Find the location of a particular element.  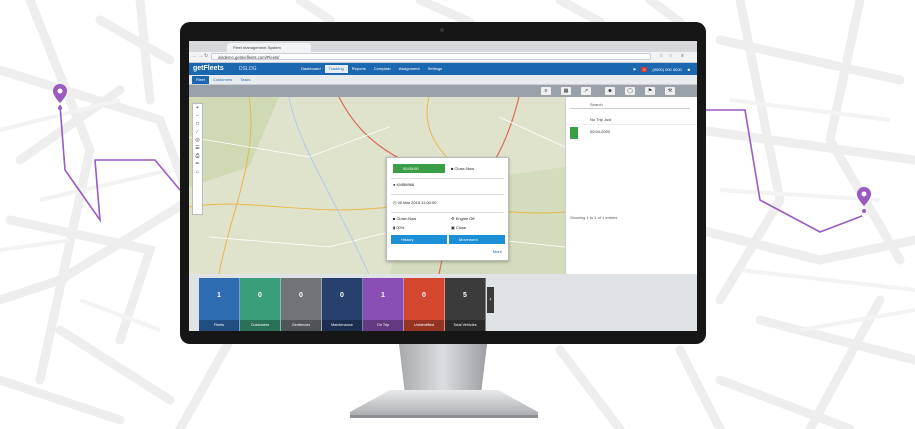

last-update-value: 00 Mar 2015 11:00:00 is located at coordinates (417, 202).